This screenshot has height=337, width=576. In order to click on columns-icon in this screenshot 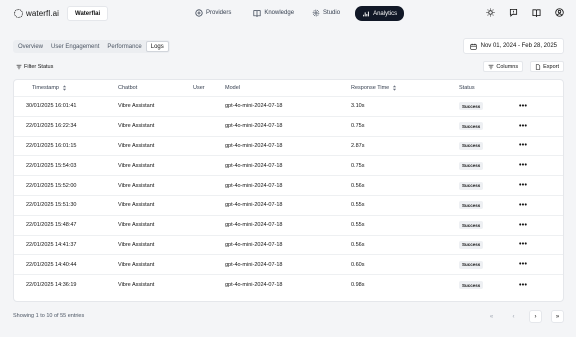, I will do `click(491, 66)`.